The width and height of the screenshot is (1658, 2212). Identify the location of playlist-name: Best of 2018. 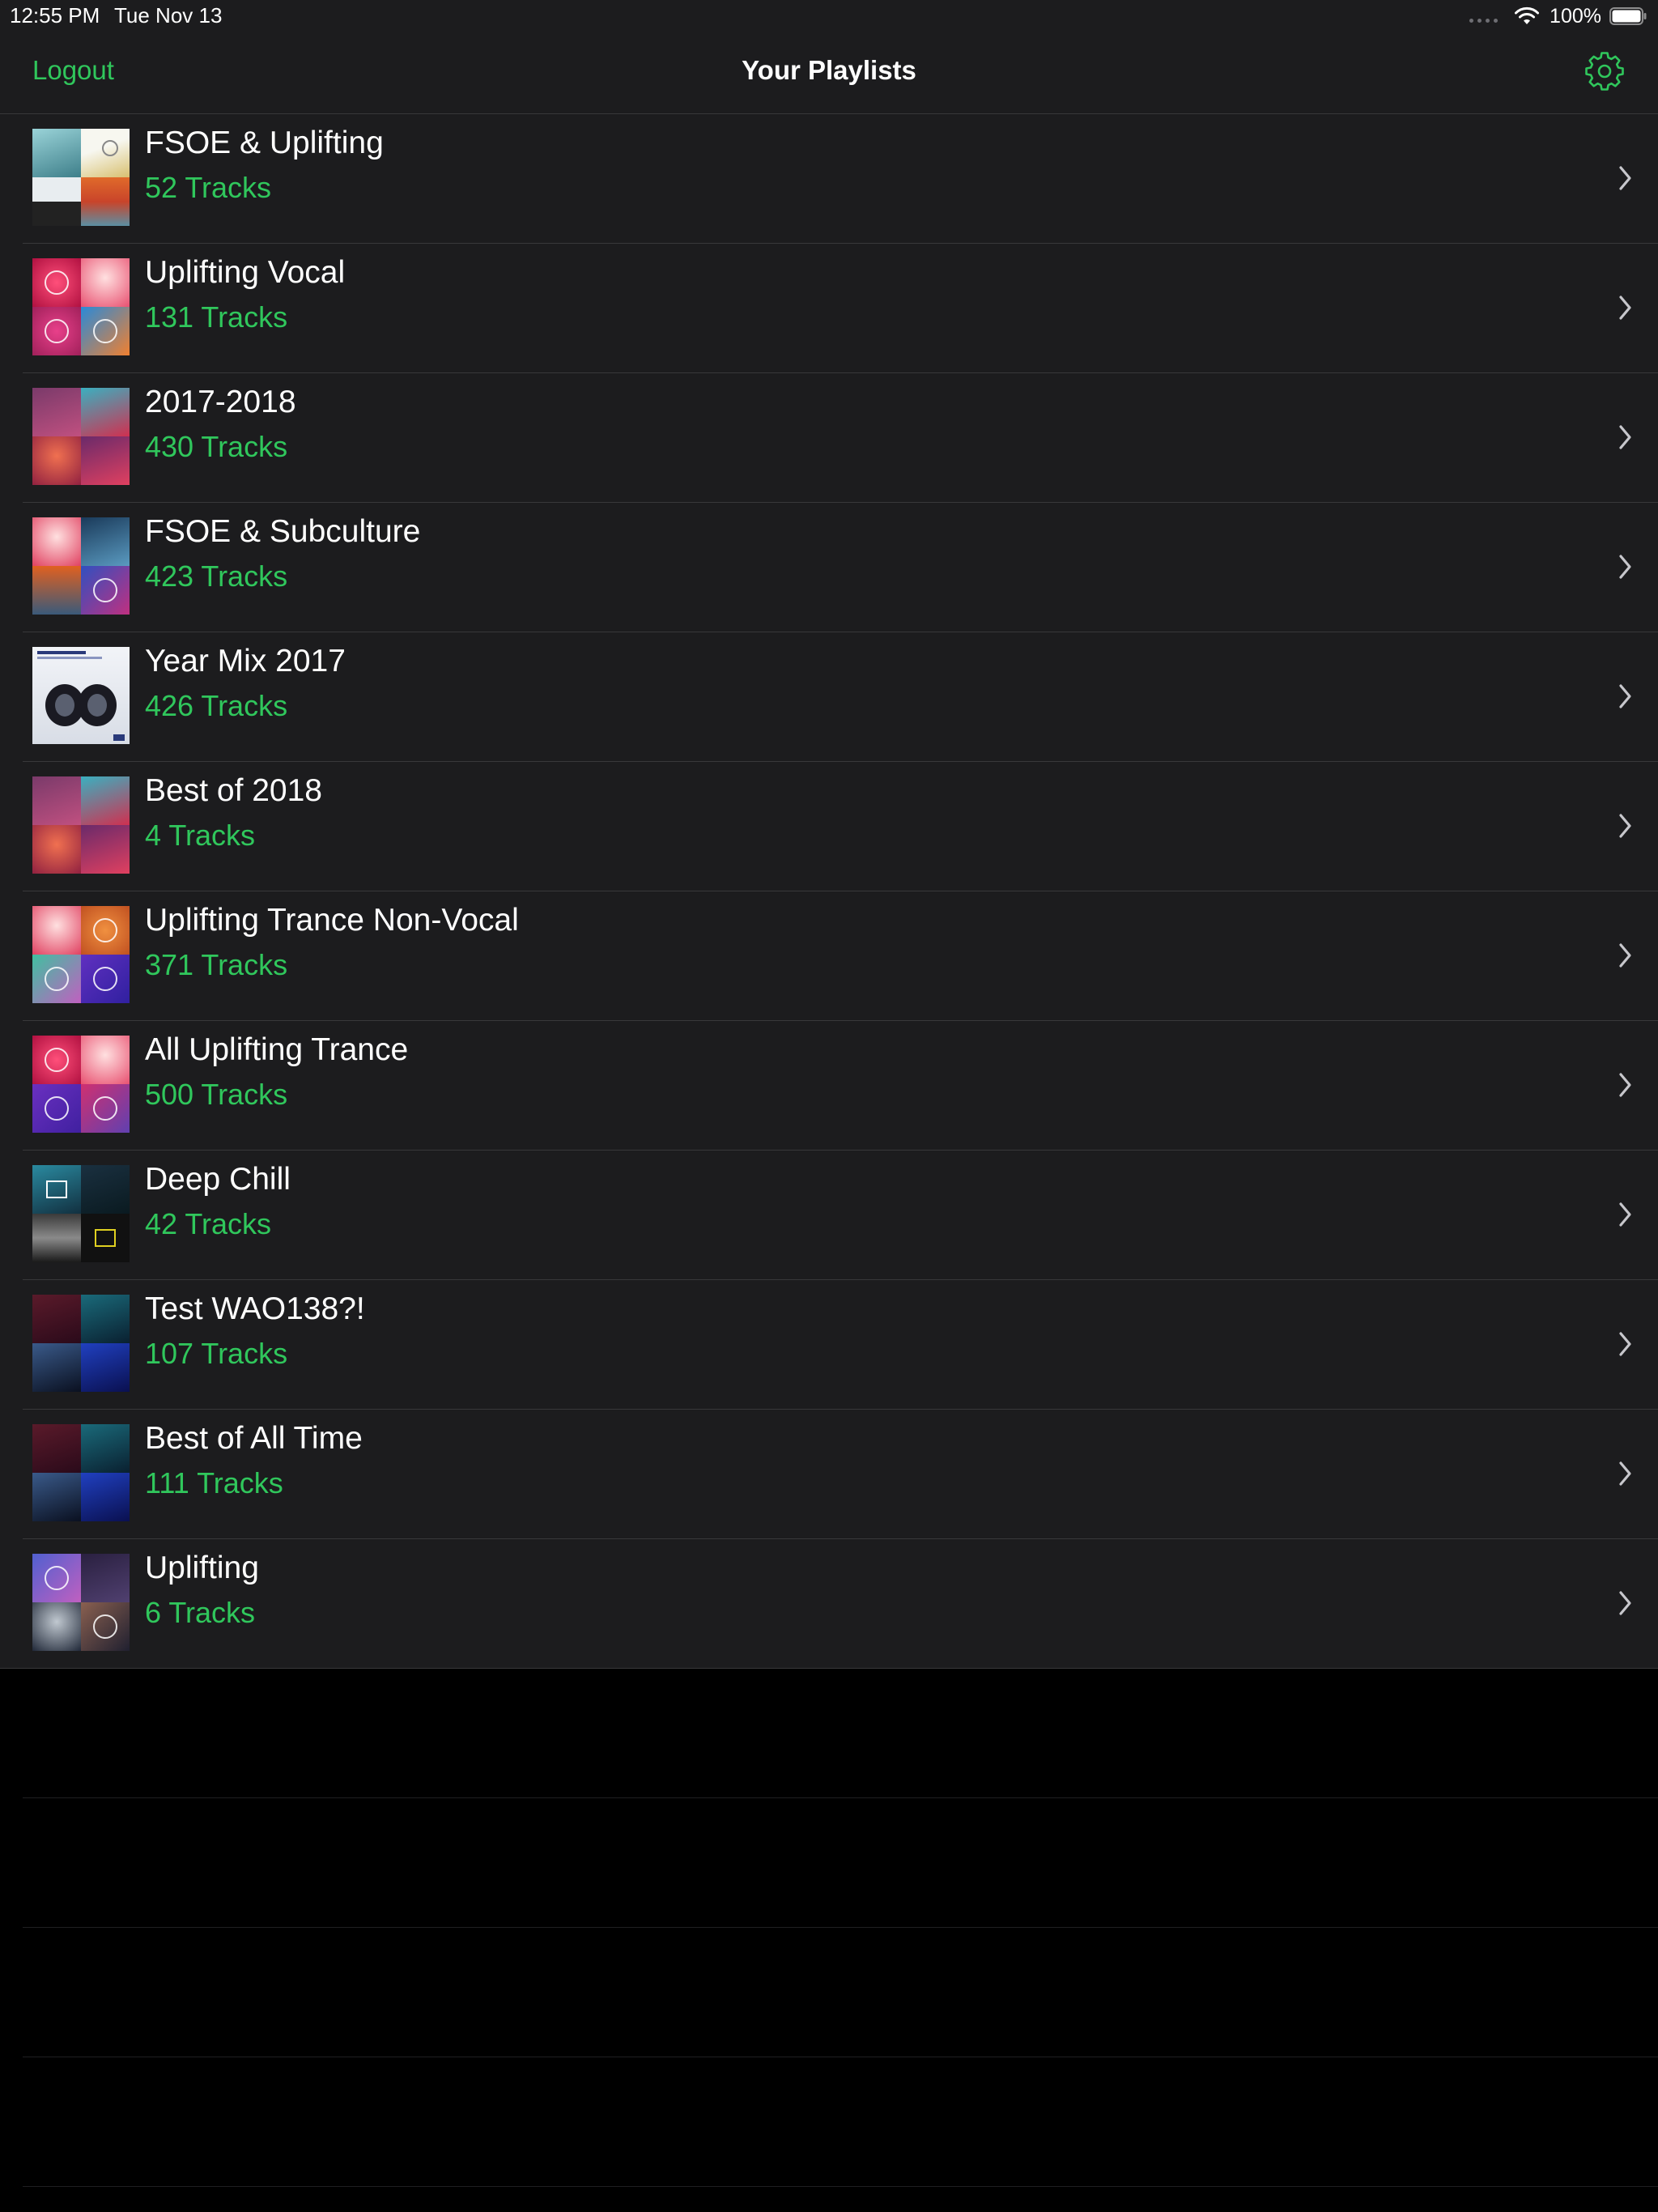
(233, 791).